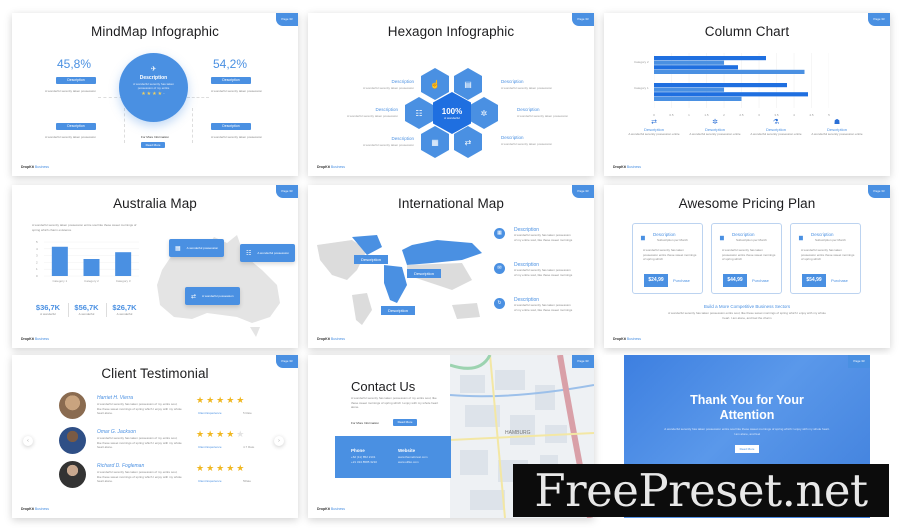 This screenshot has width=900, height=528. What do you see at coordinates (86, 310) in the screenshot?
I see `stat-item: $56,7K A wonderful` at bounding box center [86, 310].